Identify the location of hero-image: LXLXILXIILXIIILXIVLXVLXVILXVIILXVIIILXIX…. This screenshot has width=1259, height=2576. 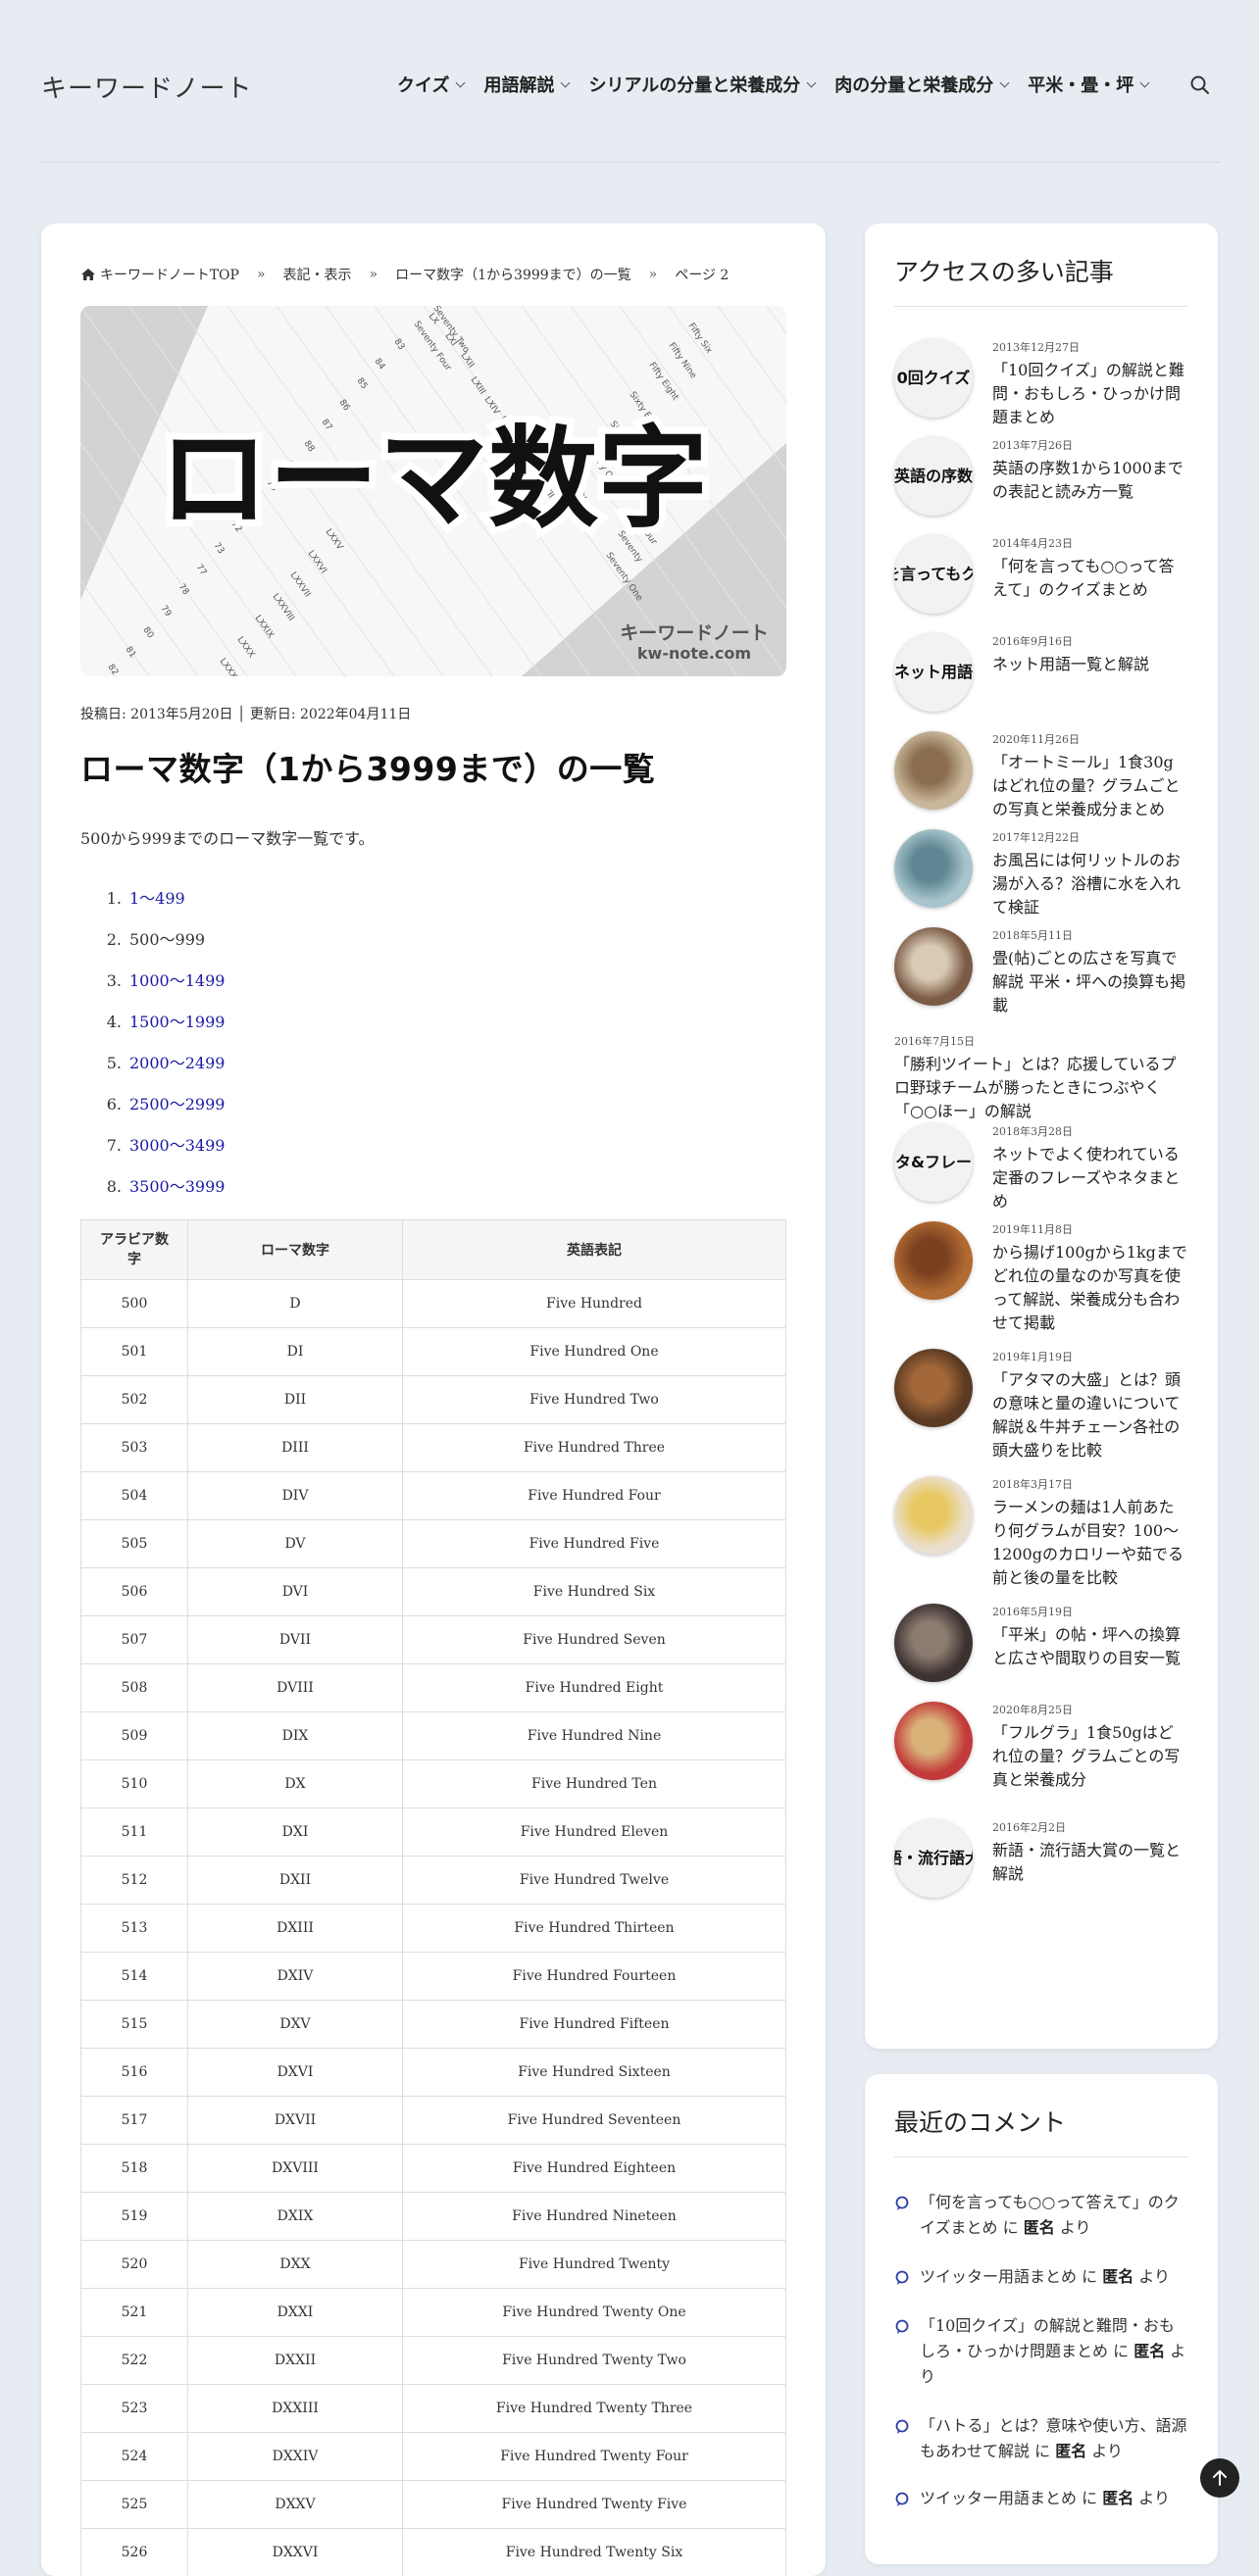
(433, 491).